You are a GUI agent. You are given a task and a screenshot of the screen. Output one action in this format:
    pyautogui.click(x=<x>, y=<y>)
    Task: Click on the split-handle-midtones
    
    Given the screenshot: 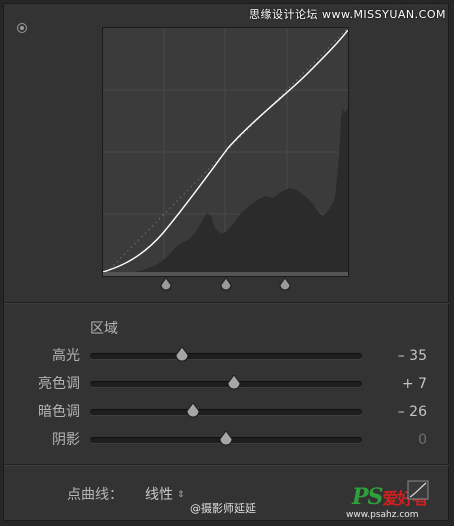 What is the action you would take?
    pyautogui.click(x=226, y=284)
    